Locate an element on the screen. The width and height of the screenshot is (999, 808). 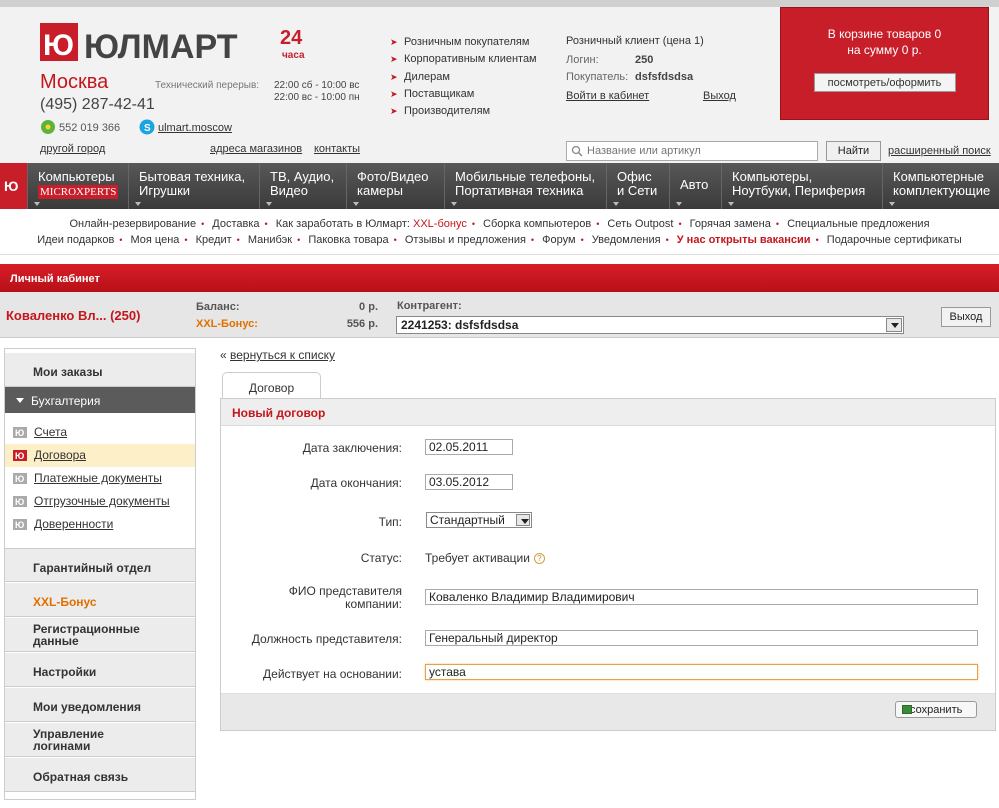
enter-cabinet-link: Войти в кабинет is located at coordinates (607, 96).